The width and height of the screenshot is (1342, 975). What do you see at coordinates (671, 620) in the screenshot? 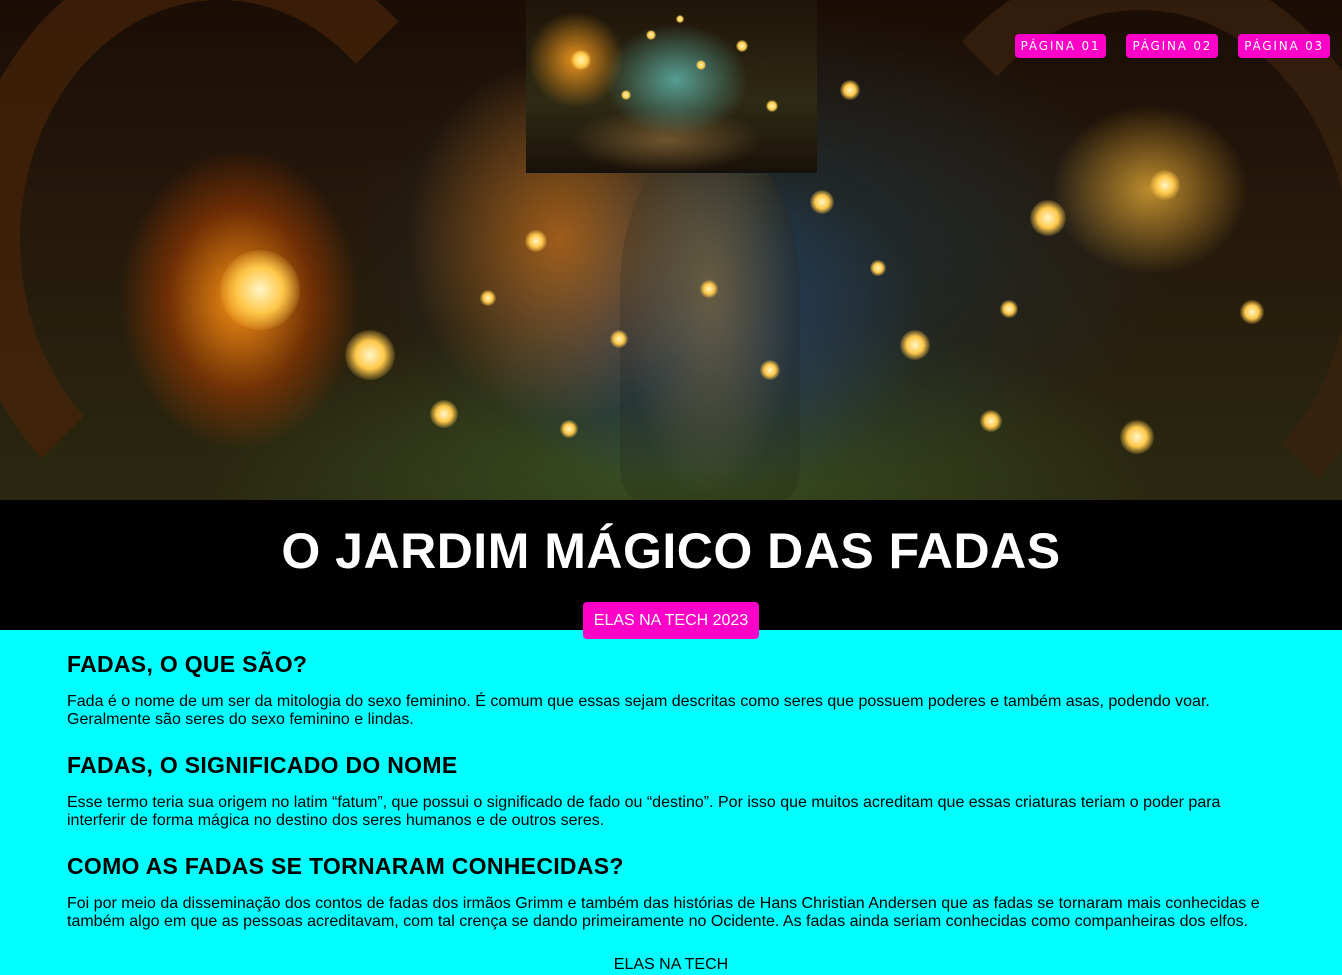
I see `event-badge: ELAS NA TECH 2023` at bounding box center [671, 620].